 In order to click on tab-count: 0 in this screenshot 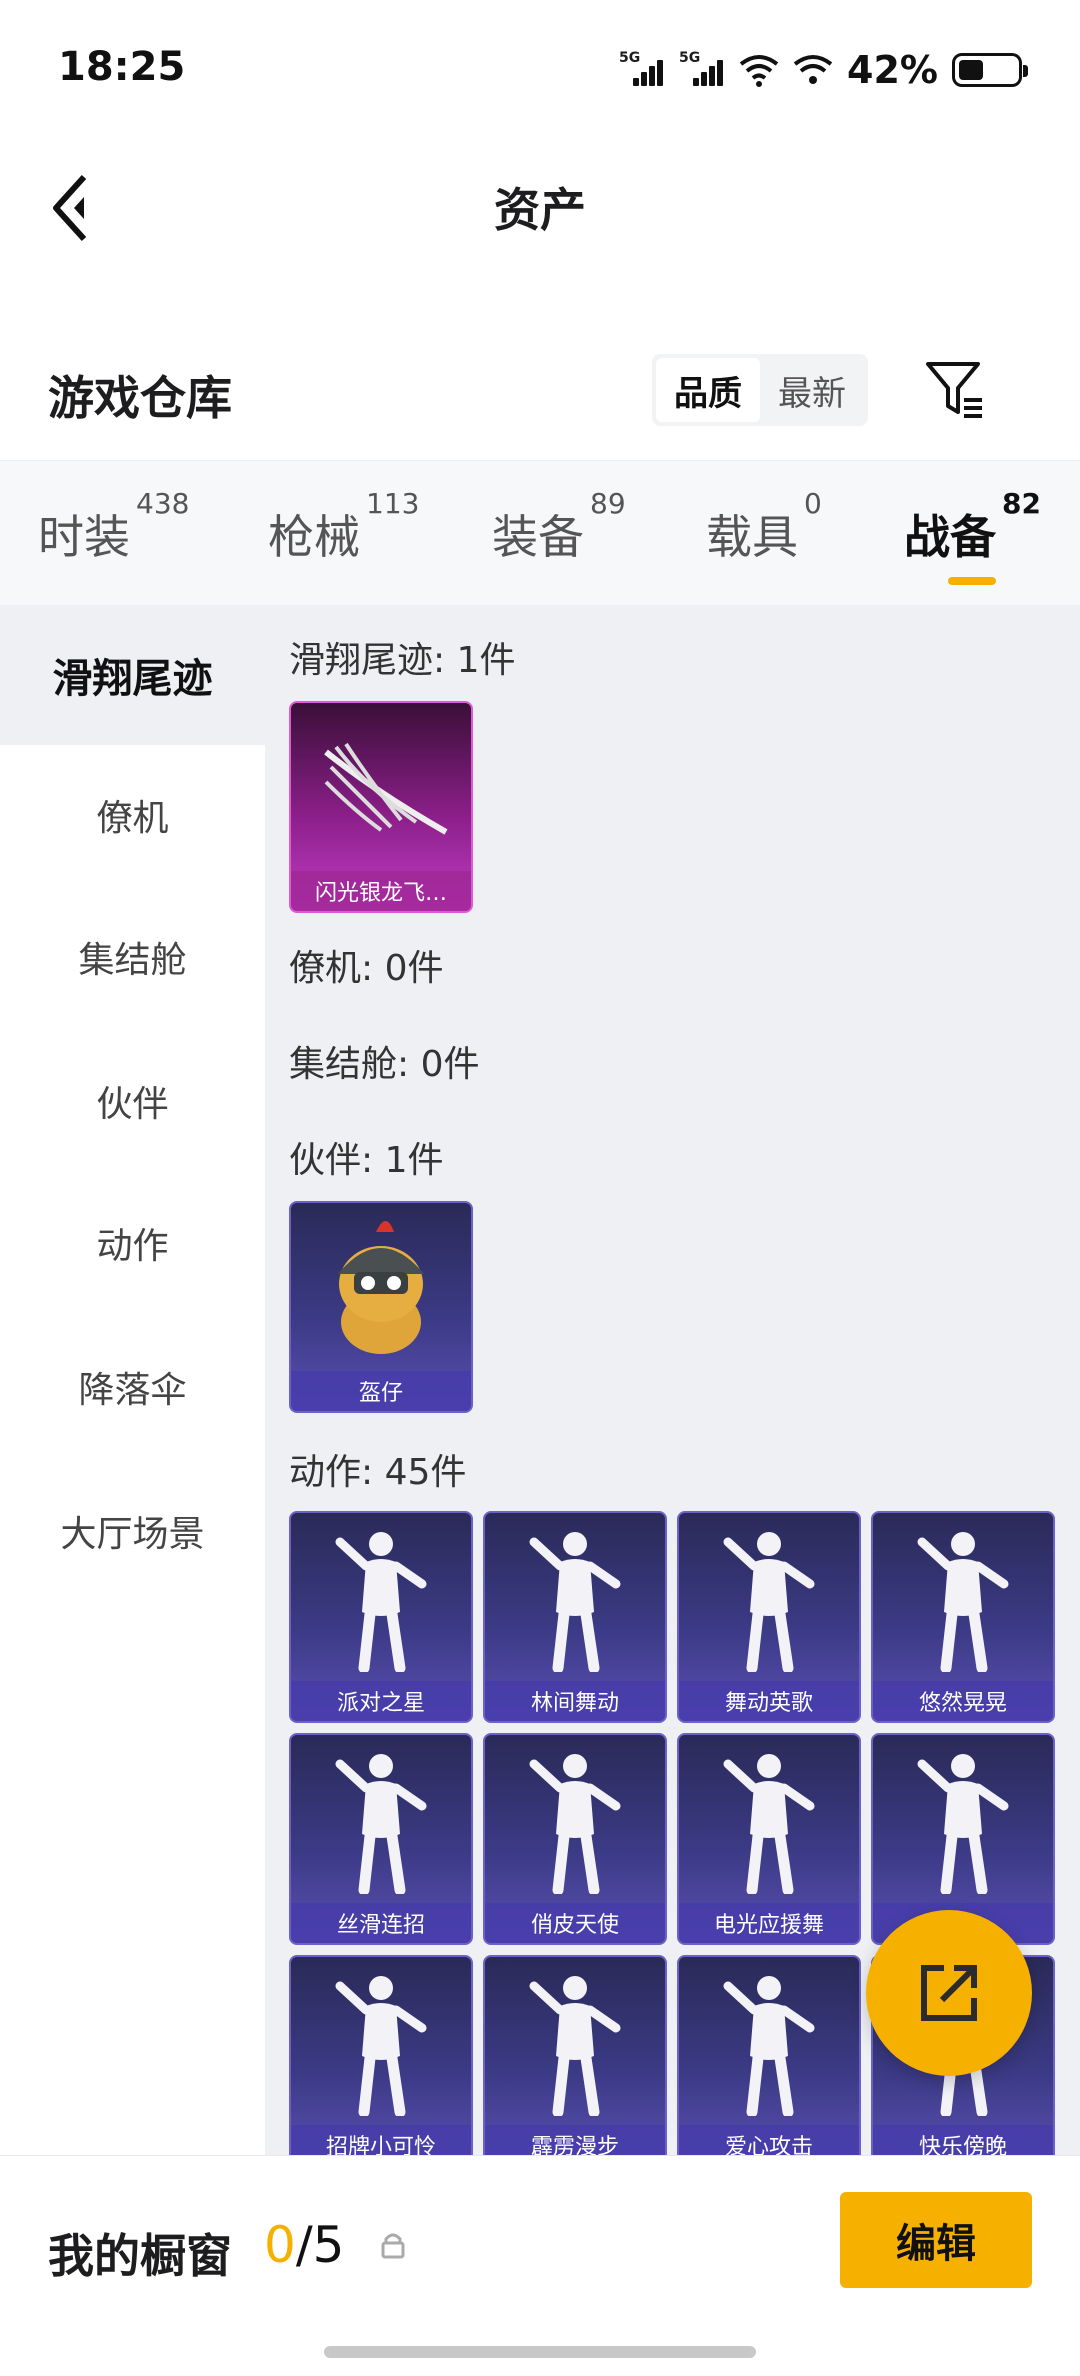, I will do `click(813, 503)`.